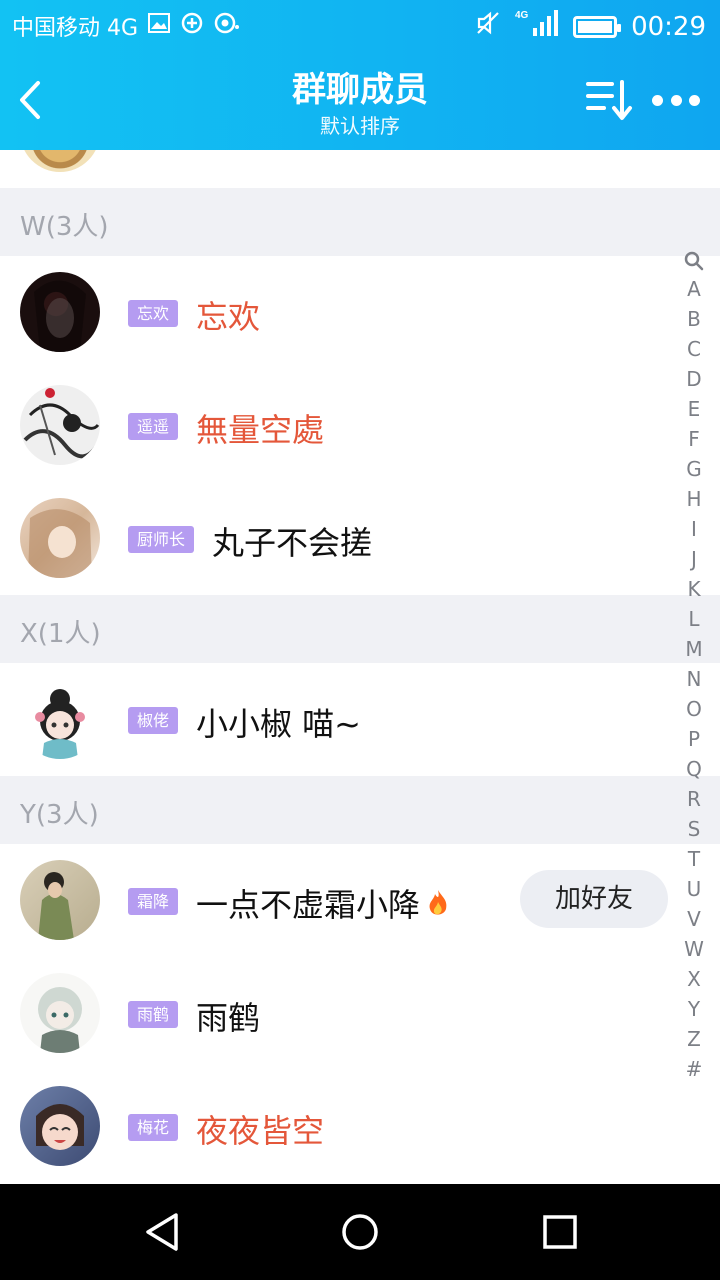  Describe the element at coordinates (694, 439) in the screenshot. I see `index-letter: F` at that location.